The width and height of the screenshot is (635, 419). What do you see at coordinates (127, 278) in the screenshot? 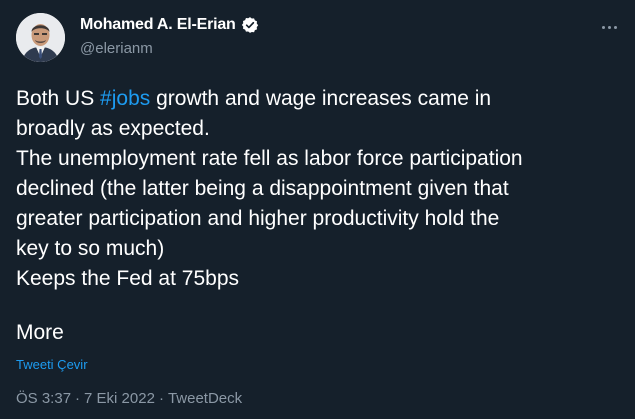
I see `tweet-line: Keeps the Fed at 75bps` at bounding box center [127, 278].